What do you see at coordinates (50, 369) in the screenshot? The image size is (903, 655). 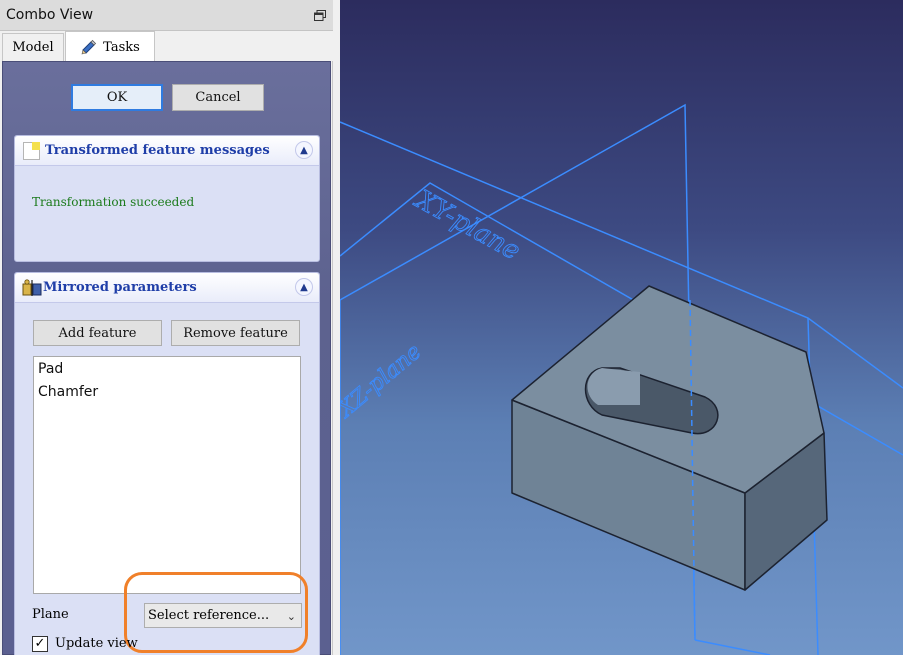 I see `list-item-pad: Pad` at bounding box center [50, 369].